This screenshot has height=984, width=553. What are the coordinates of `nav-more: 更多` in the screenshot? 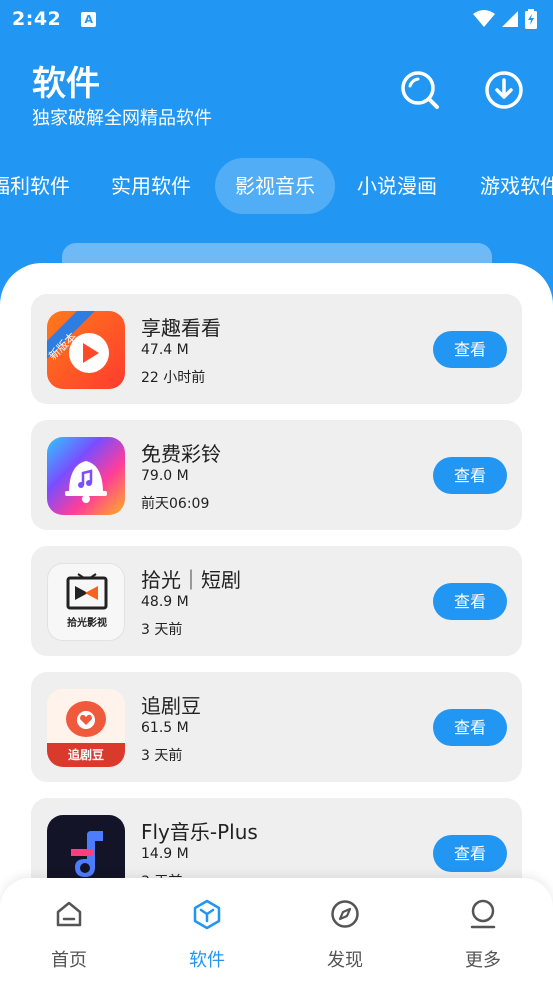 It's located at (483, 931).